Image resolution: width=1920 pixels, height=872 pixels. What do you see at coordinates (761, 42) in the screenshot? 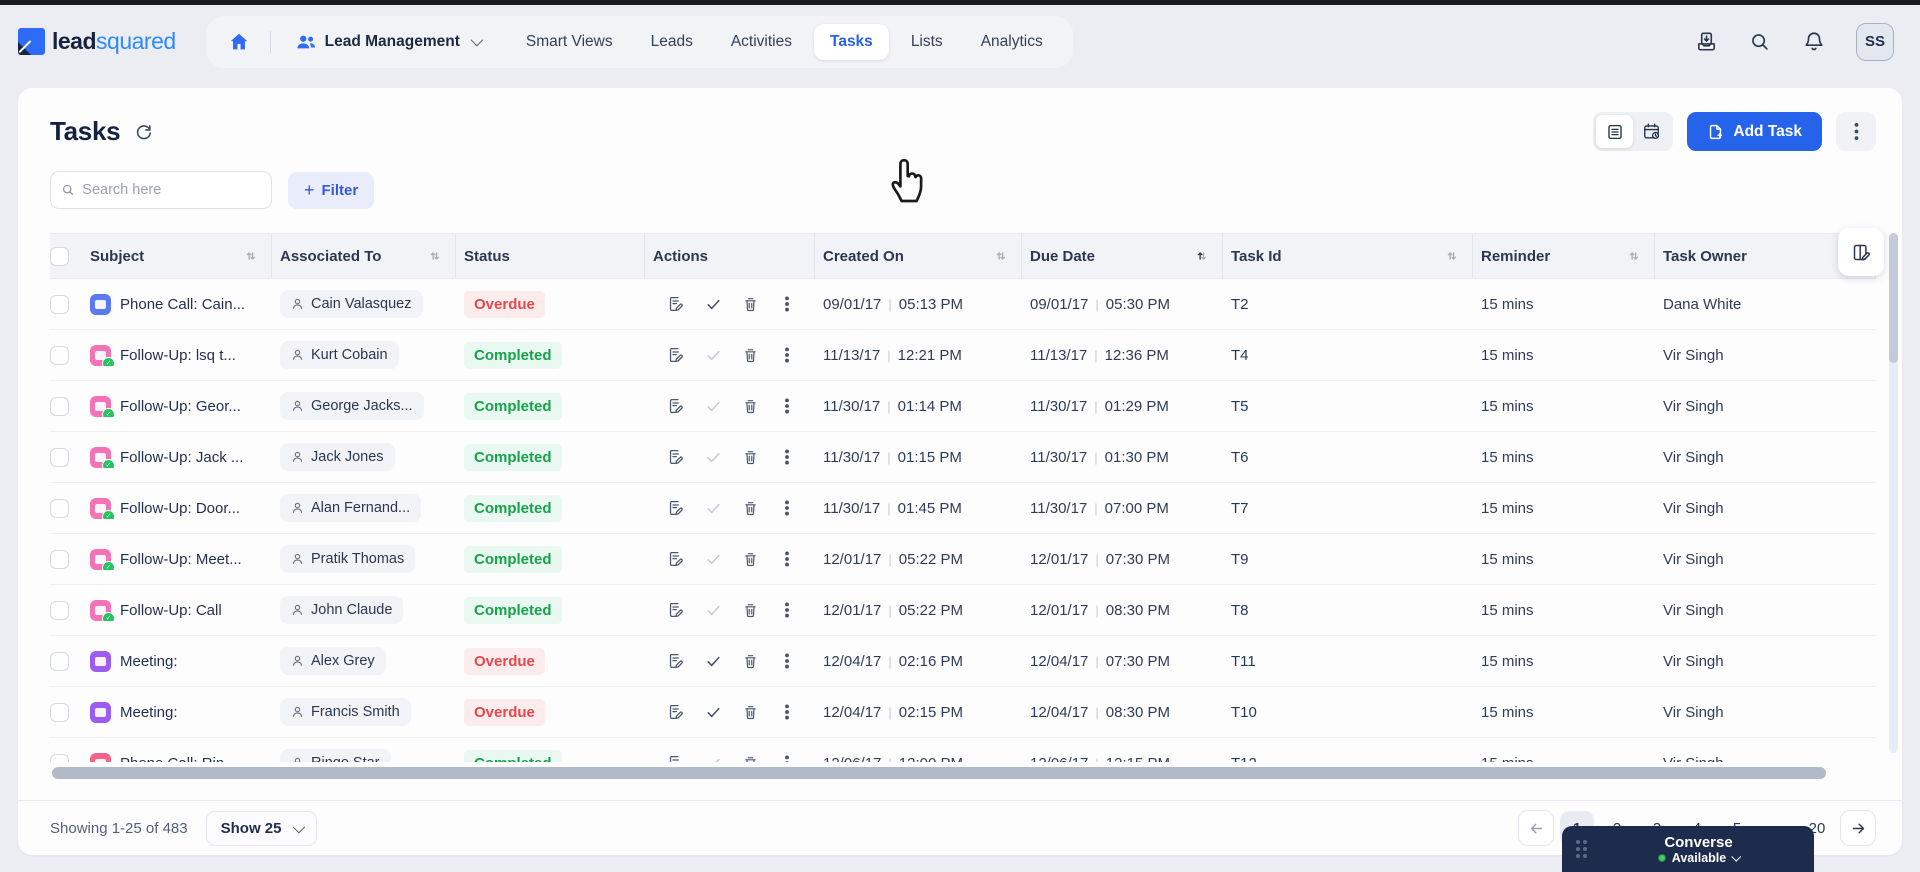
I see `nav-tab: Activities` at bounding box center [761, 42].